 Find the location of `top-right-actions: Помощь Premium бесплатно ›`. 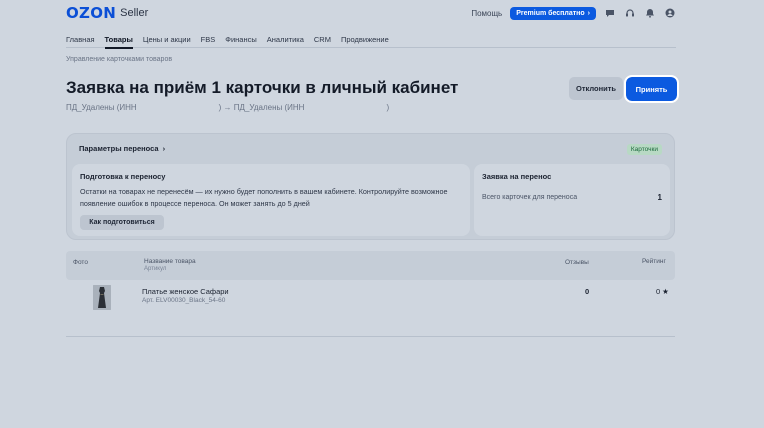

top-right-actions: Помощь Premium бесплатно › is located at coordinates (573, 13).